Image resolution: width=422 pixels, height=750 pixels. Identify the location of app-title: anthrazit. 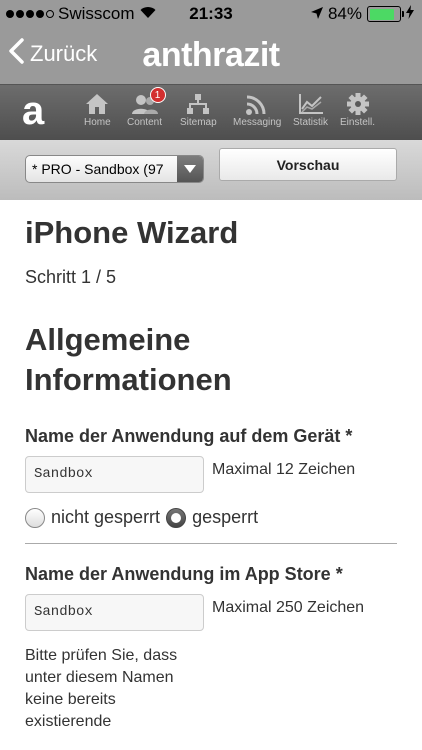
(211, 55).